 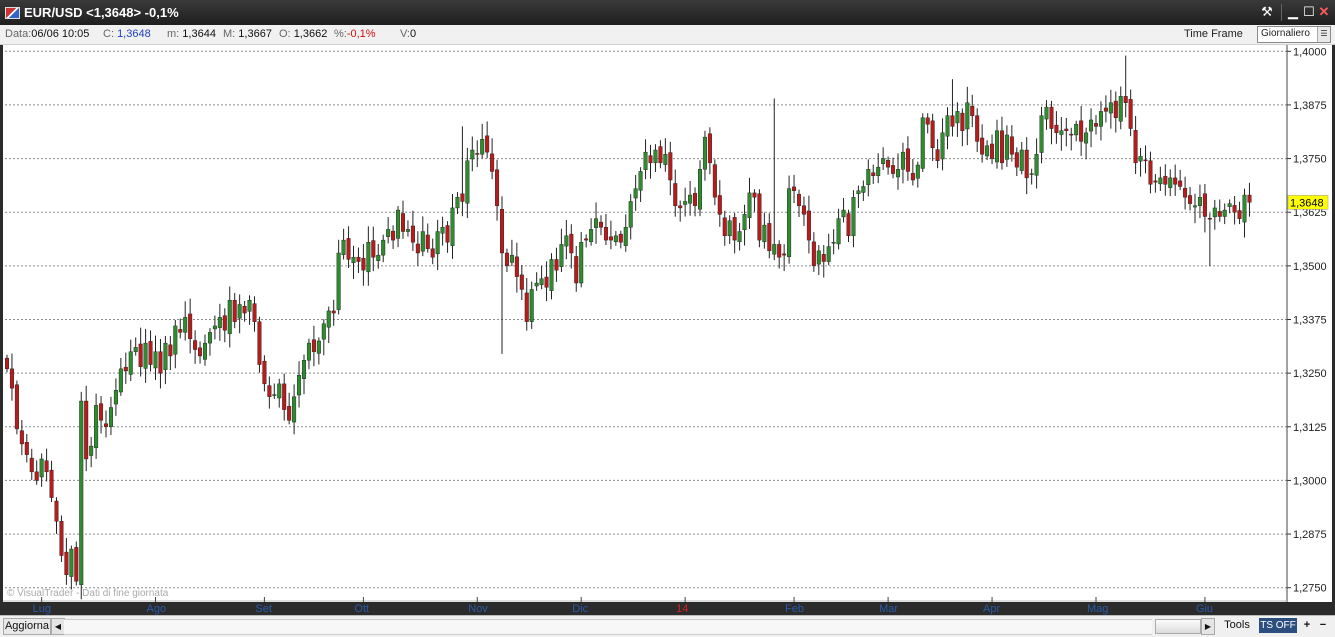 I want to click on timeframe-value: Giornaliero, so click(x=1285, y=33).